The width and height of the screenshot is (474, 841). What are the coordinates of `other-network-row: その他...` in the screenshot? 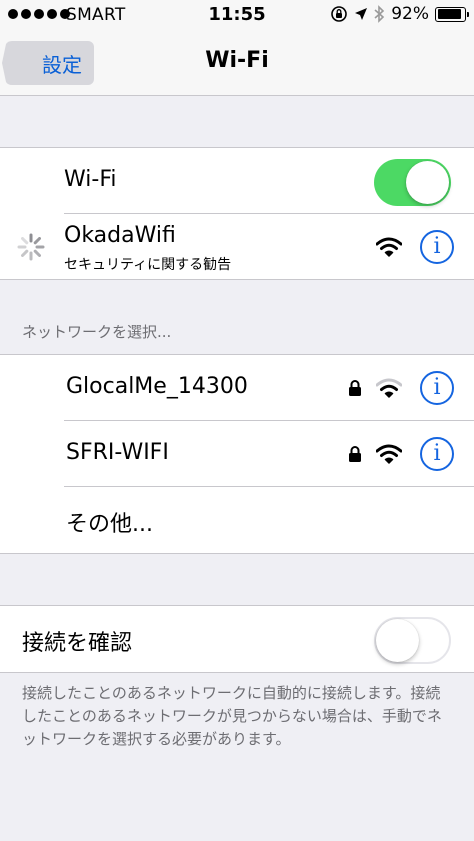 It's located at (237, 520).